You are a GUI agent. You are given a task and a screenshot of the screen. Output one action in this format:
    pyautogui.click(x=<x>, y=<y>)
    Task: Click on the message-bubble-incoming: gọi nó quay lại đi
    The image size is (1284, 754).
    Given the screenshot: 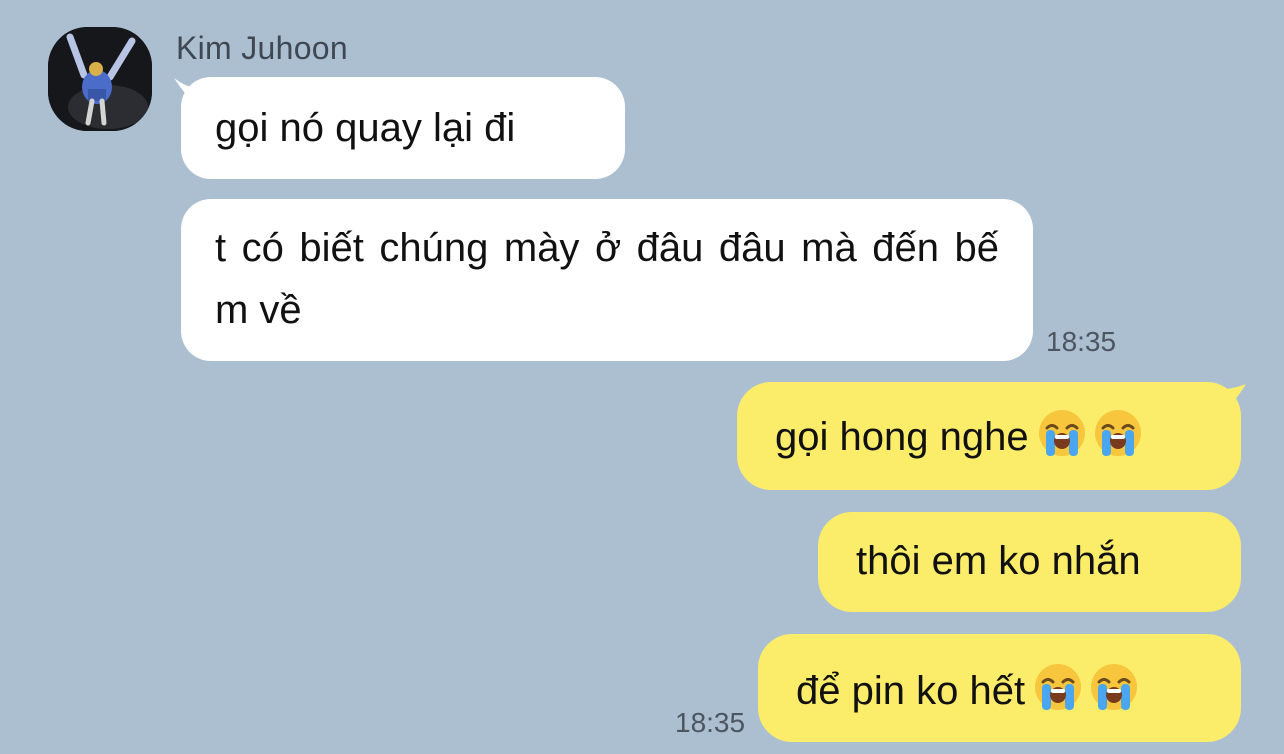 What is the action you would take?
    pyautogui.click(x=403, y=128)
    